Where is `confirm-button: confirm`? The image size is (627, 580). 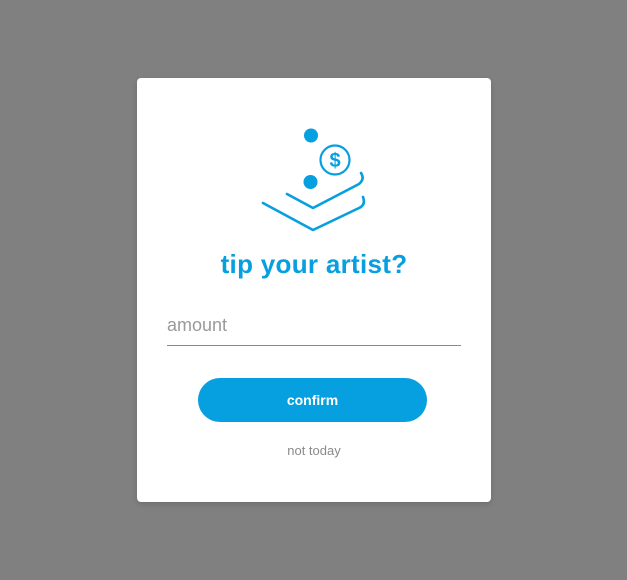 confirm-button: confirm is located at coordinates (312, 400).